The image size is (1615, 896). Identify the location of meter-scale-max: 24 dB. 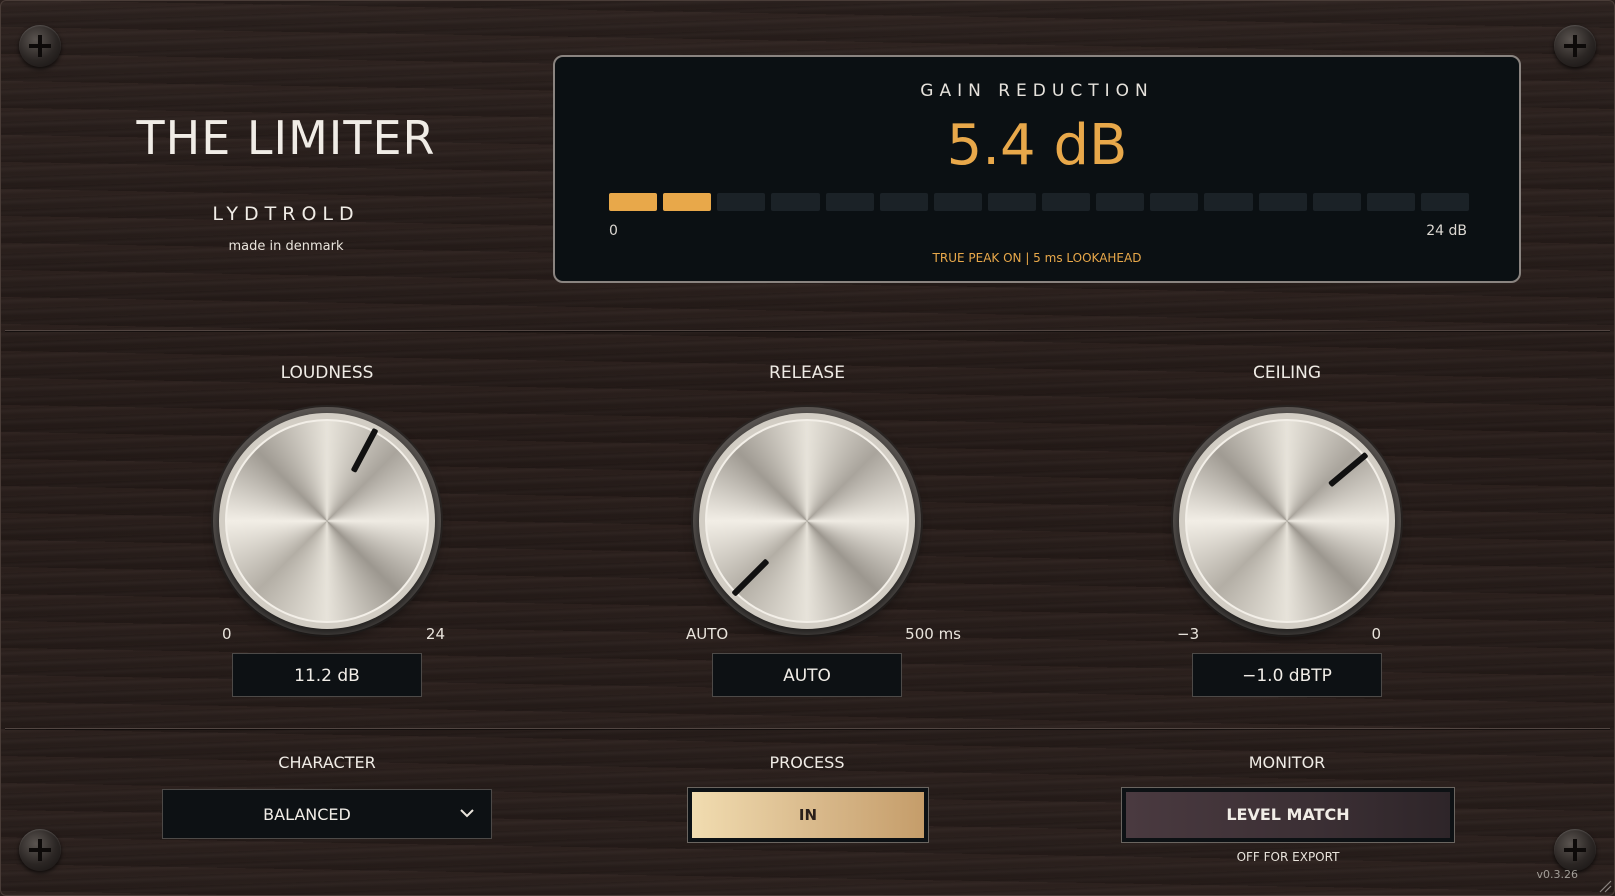
(1446, 231).